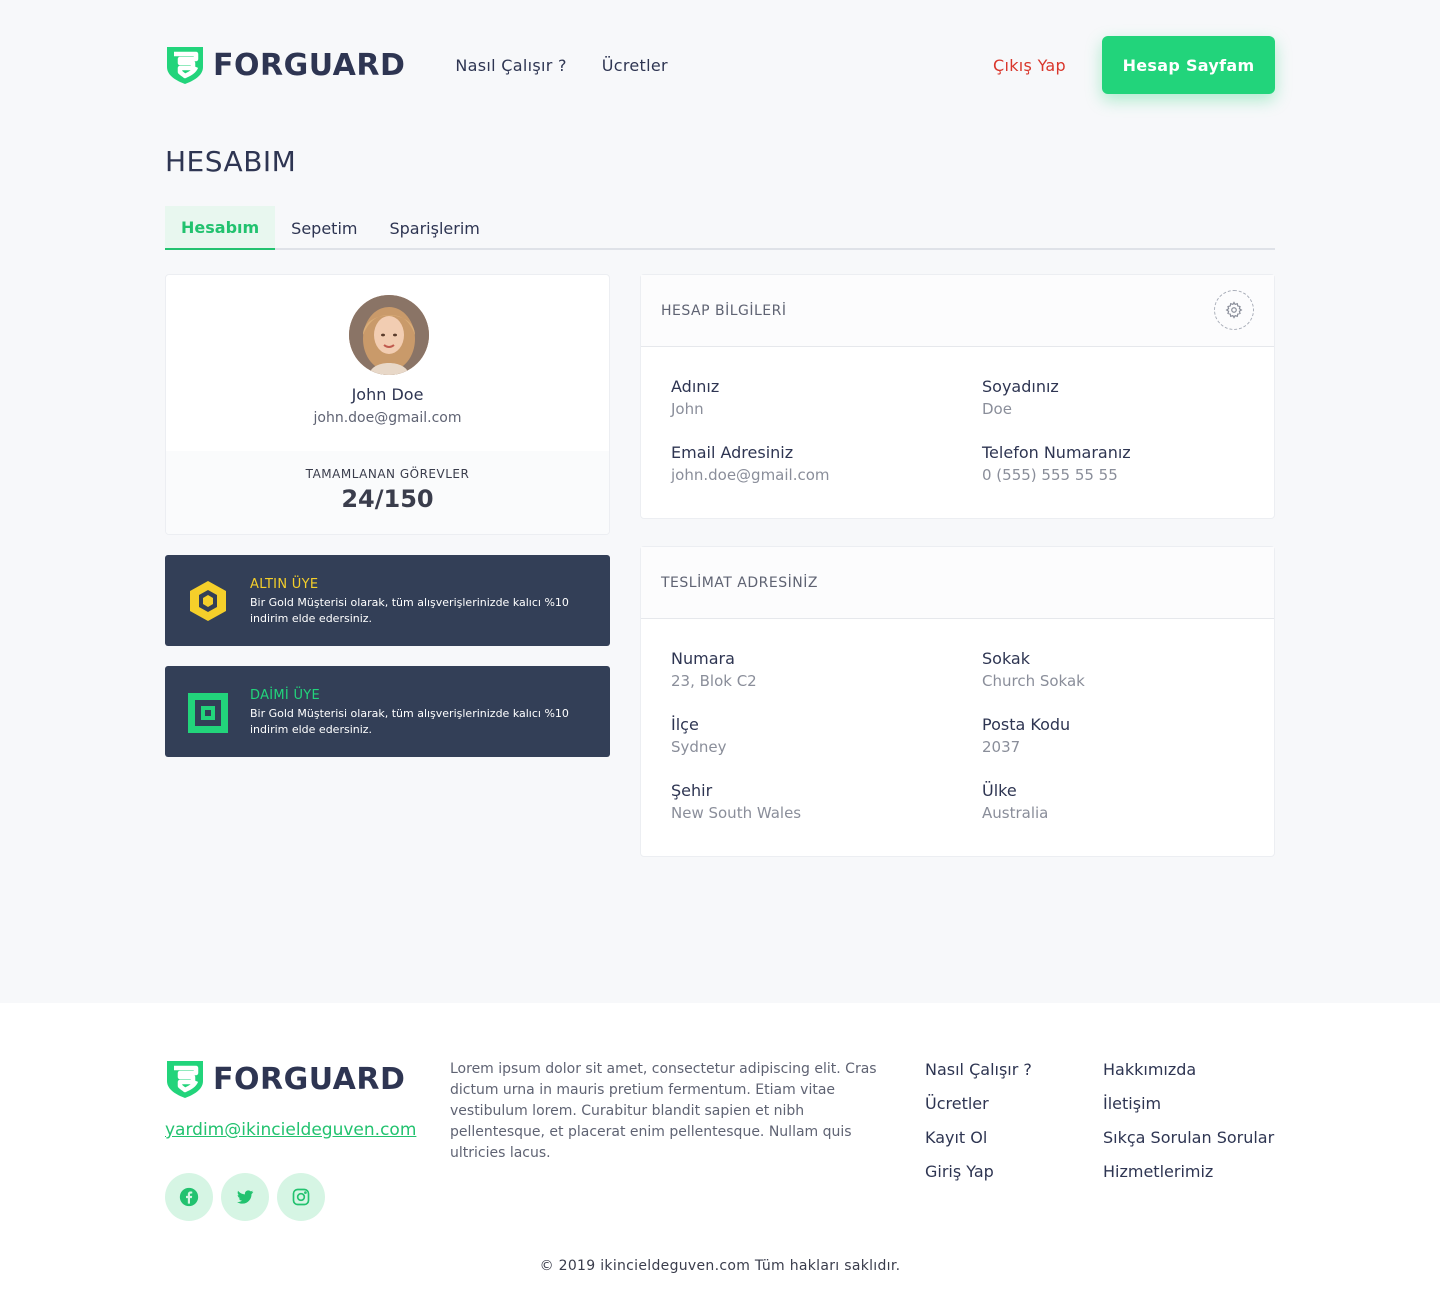  I want to click on field-value: Australia, so click(1015, 813).